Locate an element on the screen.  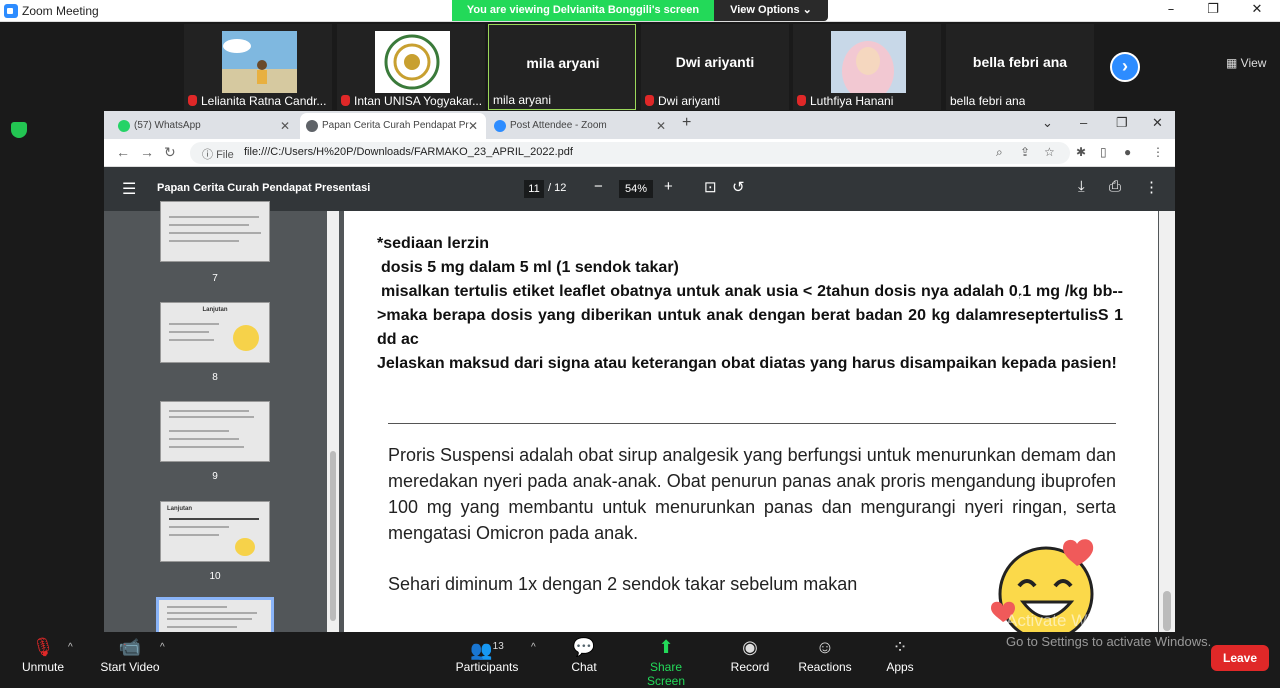
page-total: / 12 is located at coordinates (557, 188).